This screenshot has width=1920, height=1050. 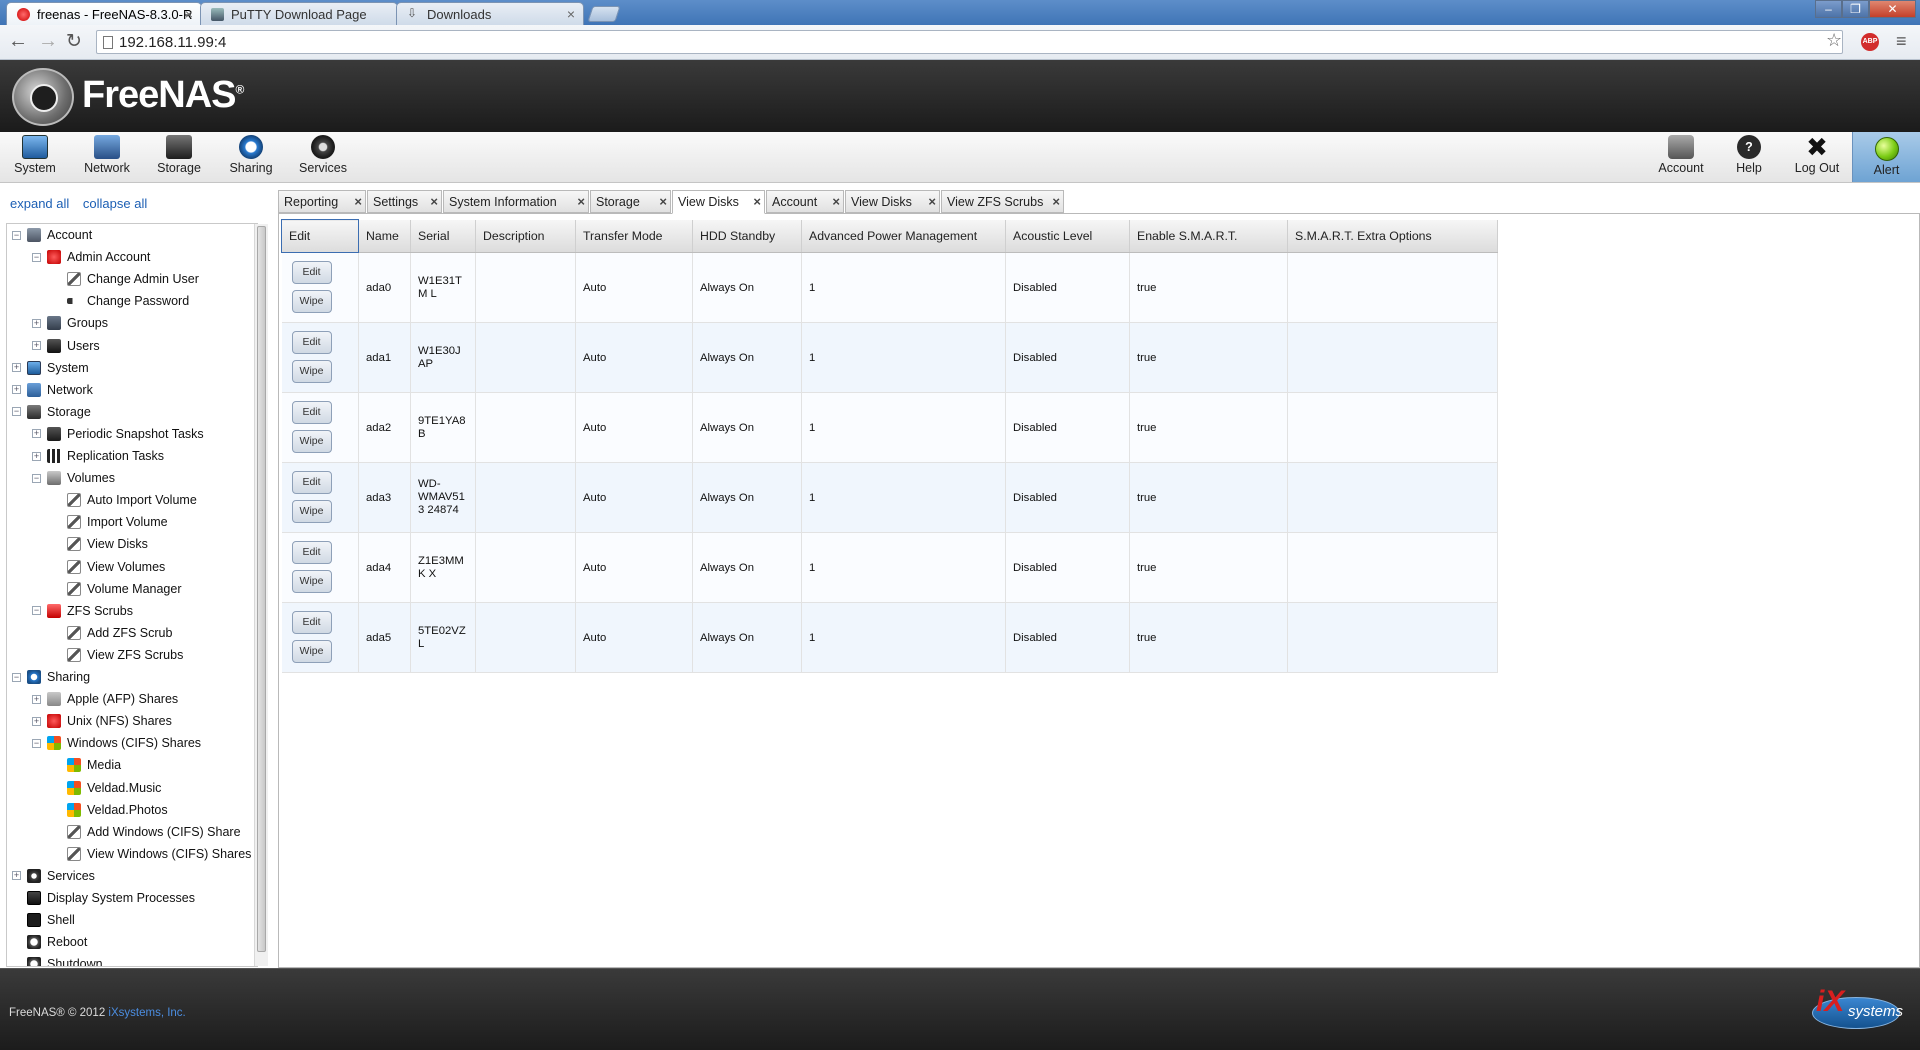 What do you see at coordinates (51, 677) in the screenshot?
I see `tree-item-sharing: − Sharing` at bounding box center [51, 677].